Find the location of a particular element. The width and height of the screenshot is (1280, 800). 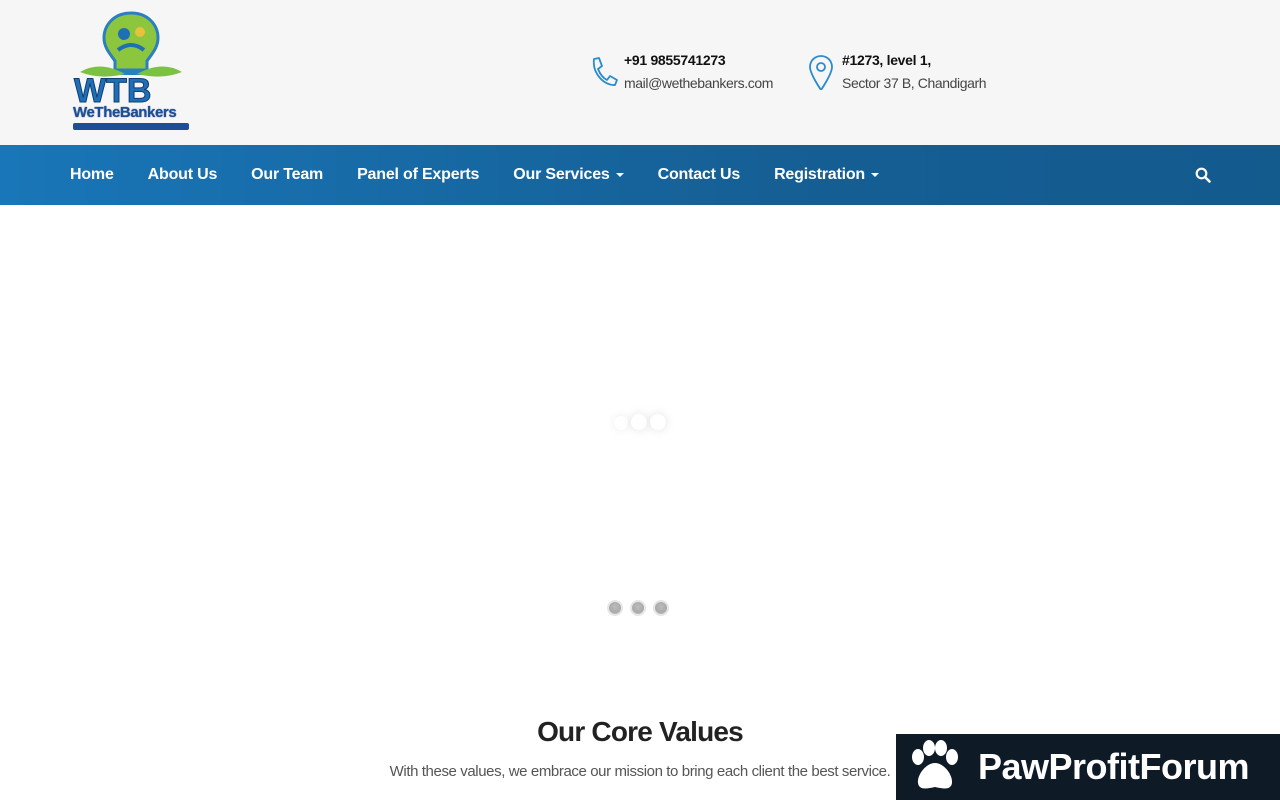

slider-pagination is located at coordinates (642, 610).